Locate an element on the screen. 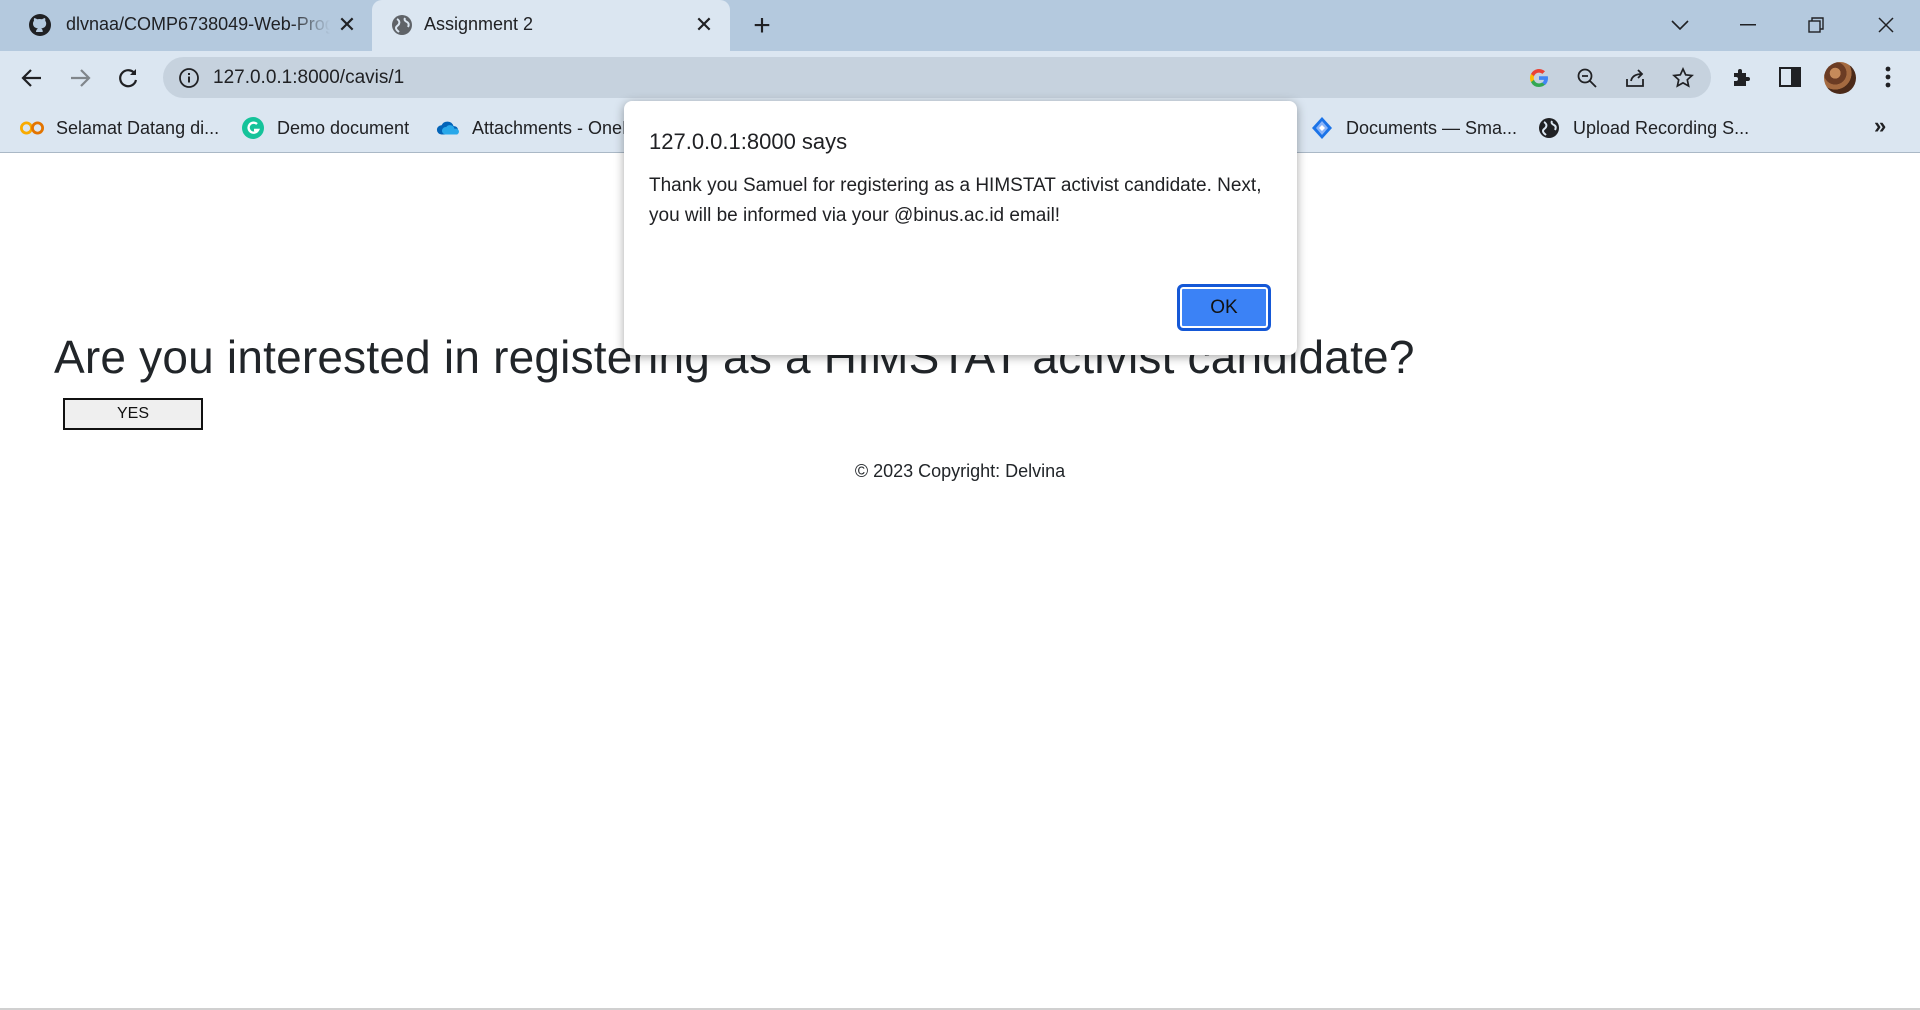  bookmark-item: Attachments - OneDrive is located at coordinates (530, 128).